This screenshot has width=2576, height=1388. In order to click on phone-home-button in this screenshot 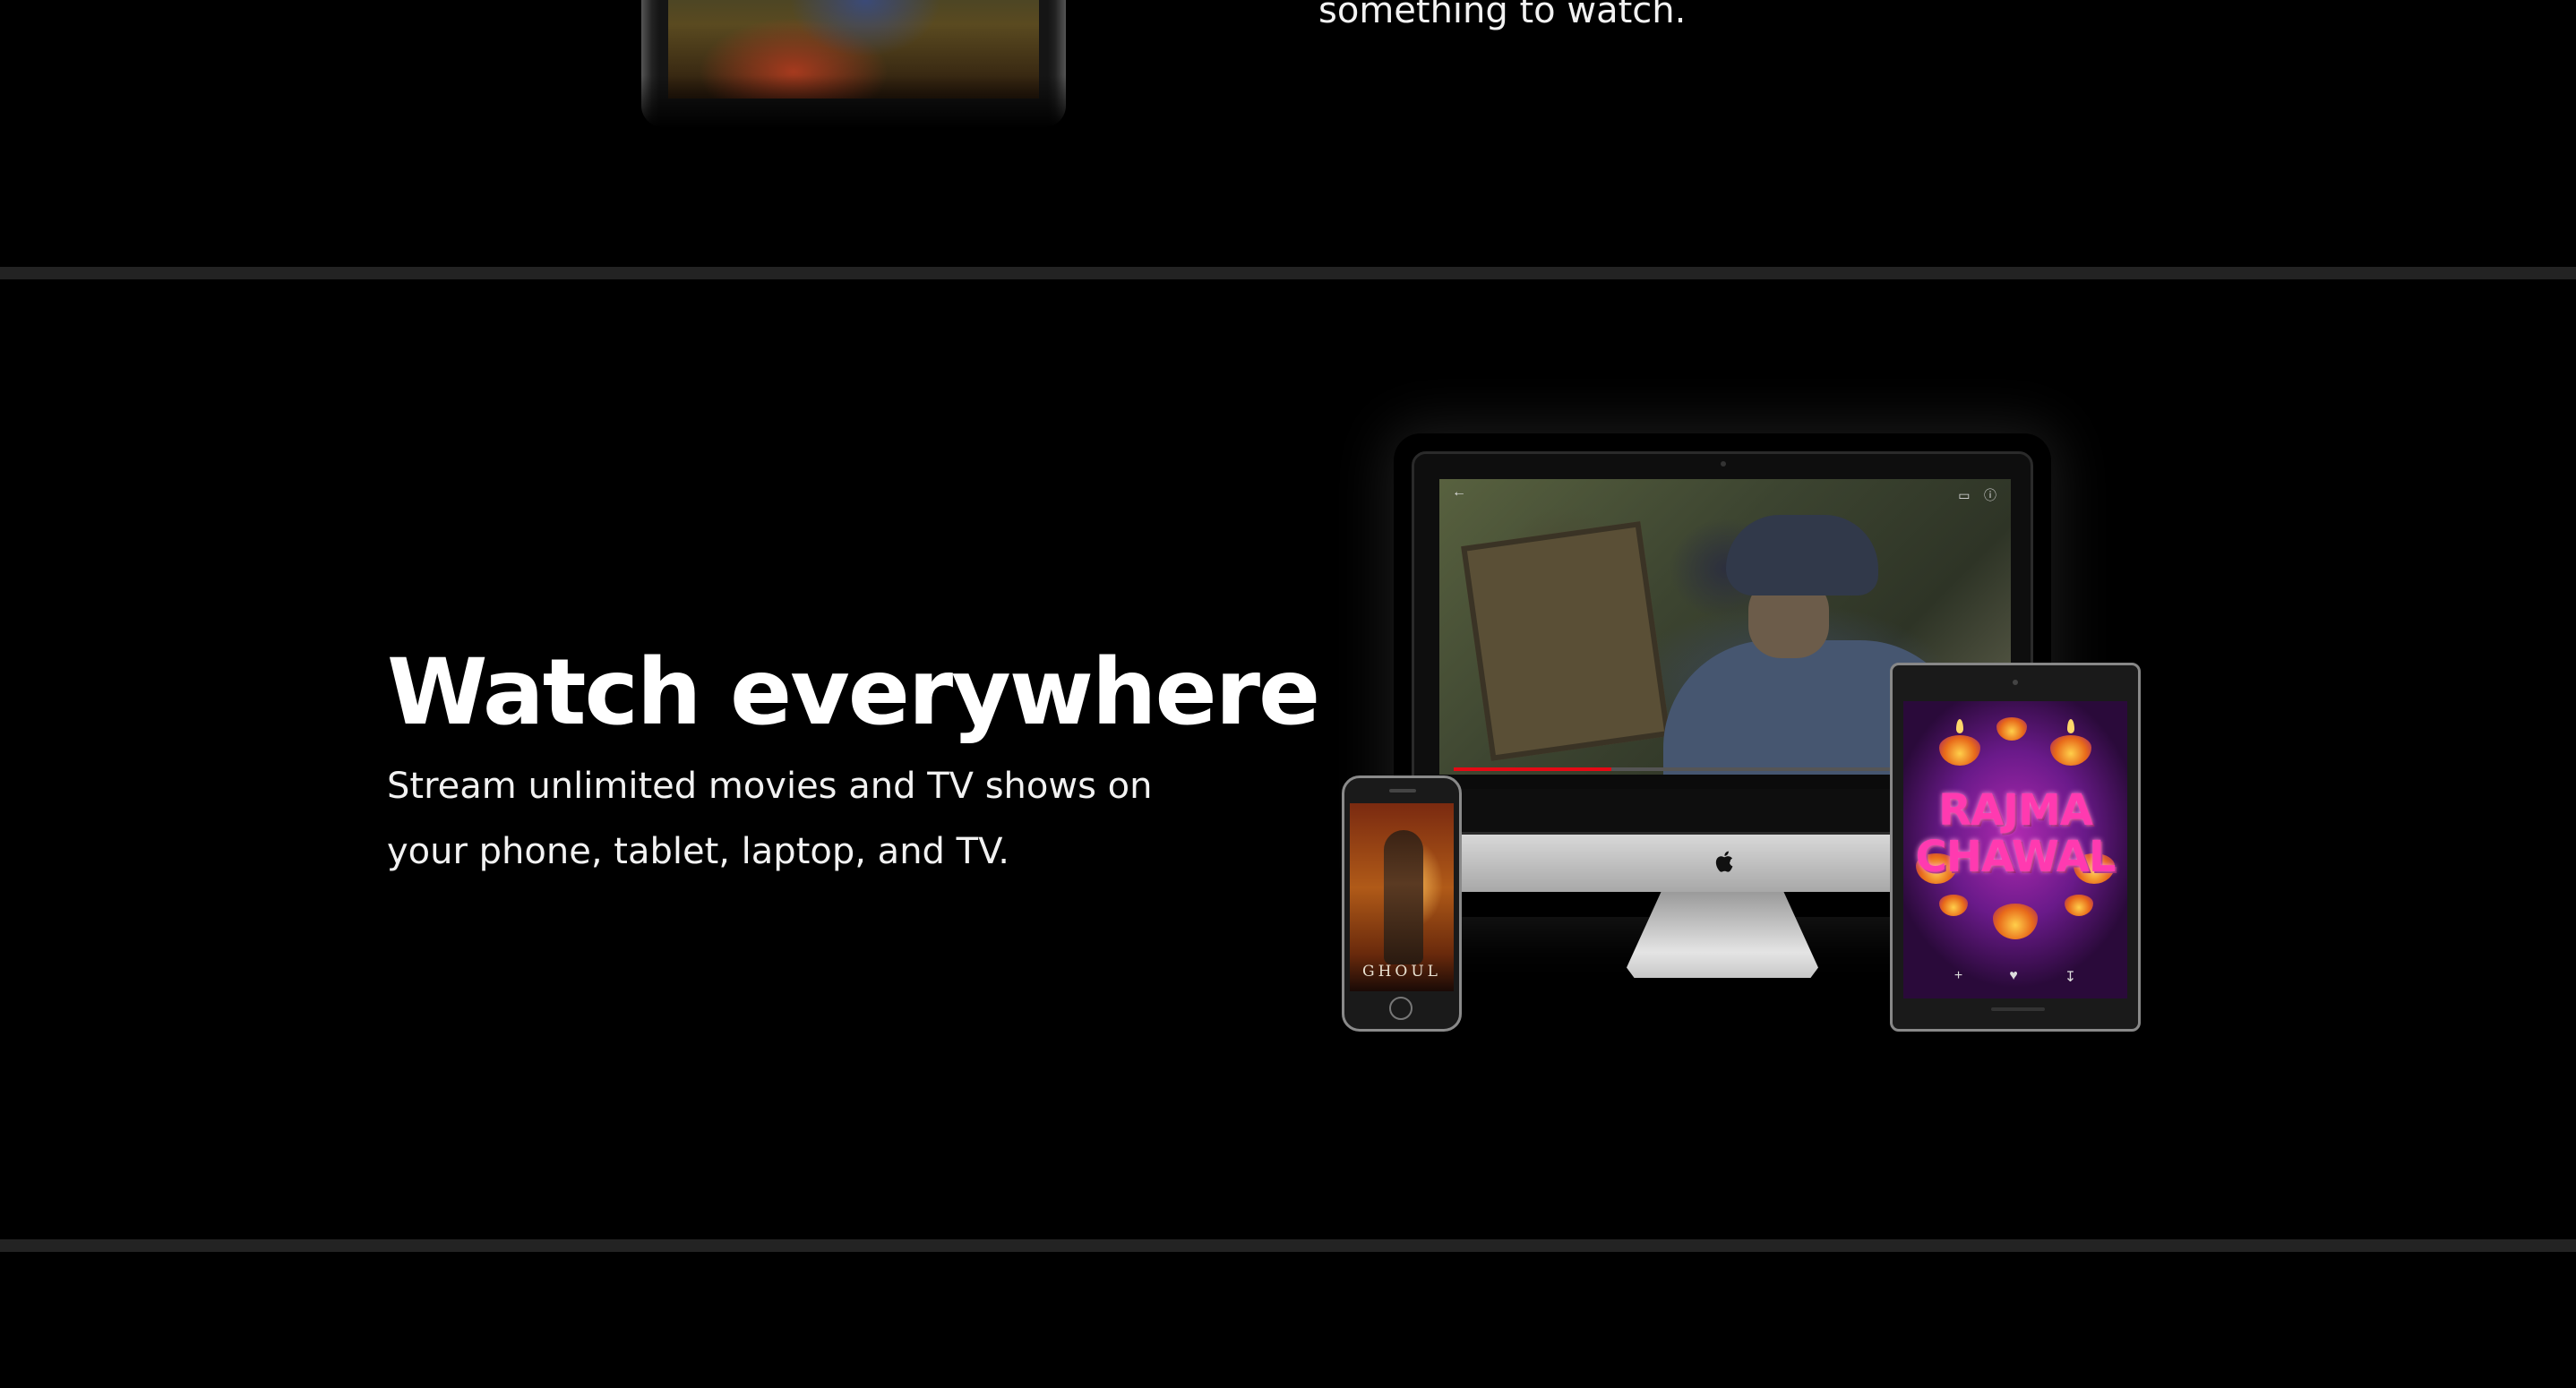, I will do `click(1401, 1008)`.